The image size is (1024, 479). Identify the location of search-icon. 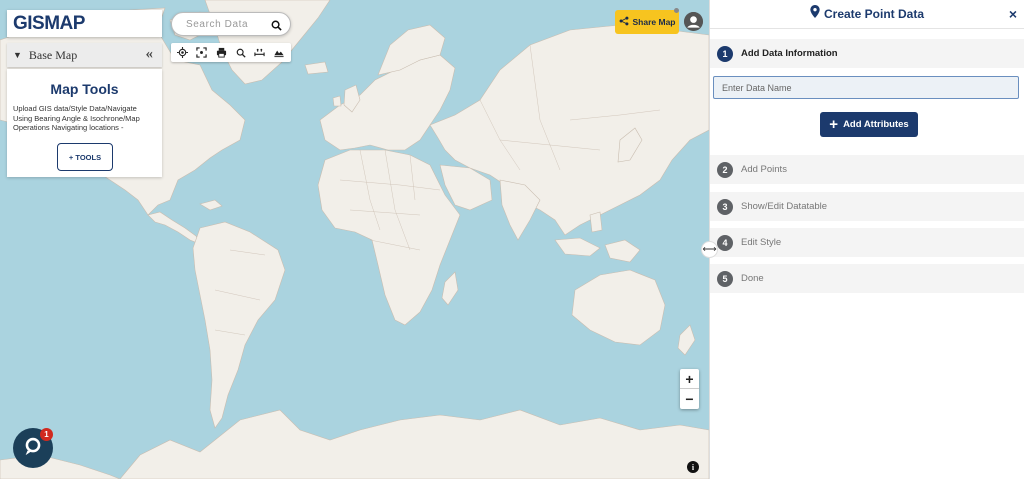
(276, 27).